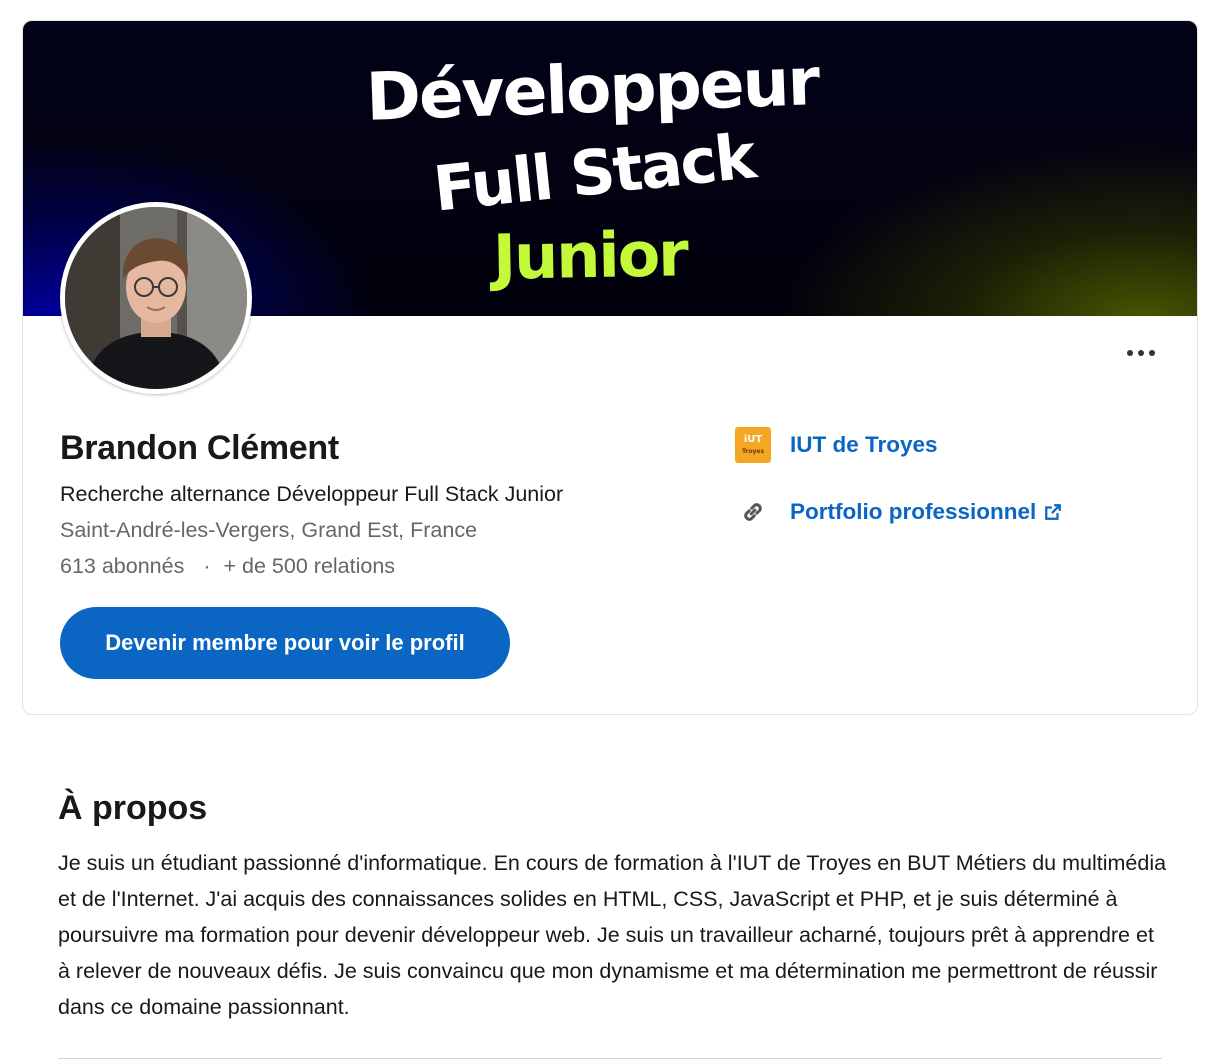  I want to click on external-link-icon, so click(1053, 512).